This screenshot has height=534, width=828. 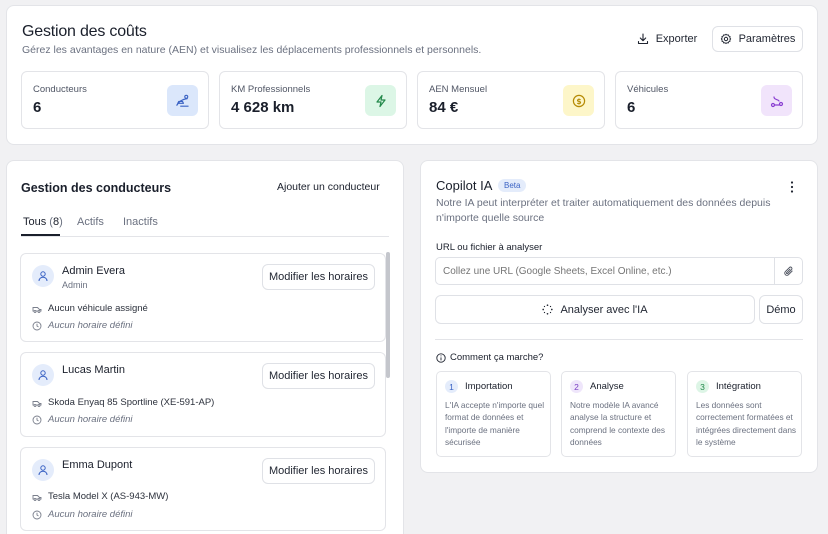 What do you see at coordinates (709, 100) in the screenshot?
I see `stat-card-vehicles: Véhicules 6` at bounding box center [709, 100].